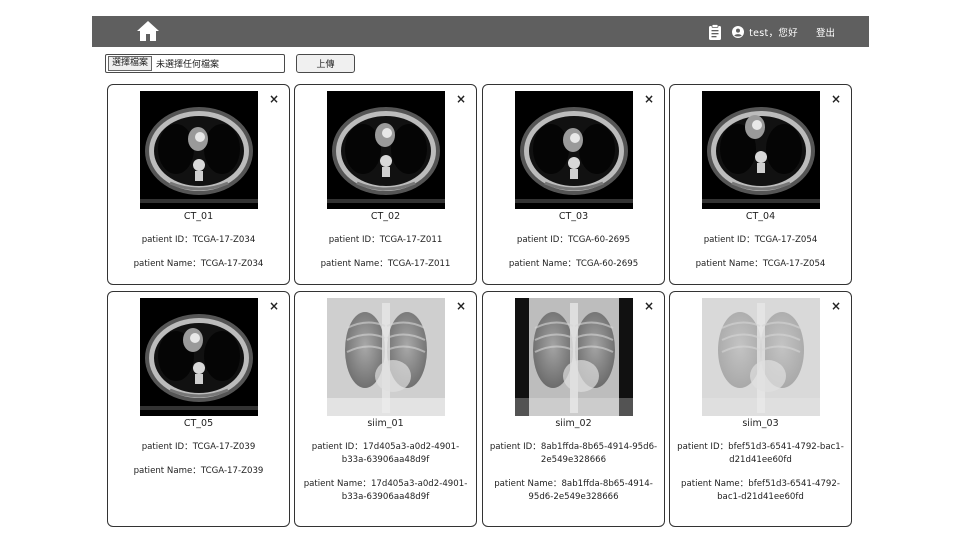 This screenshot has height=540, width=960. What do you see at coordinates (825, 32) in the screenshot?
I see `logout-link: 登出` at bounding box center [825, 32].